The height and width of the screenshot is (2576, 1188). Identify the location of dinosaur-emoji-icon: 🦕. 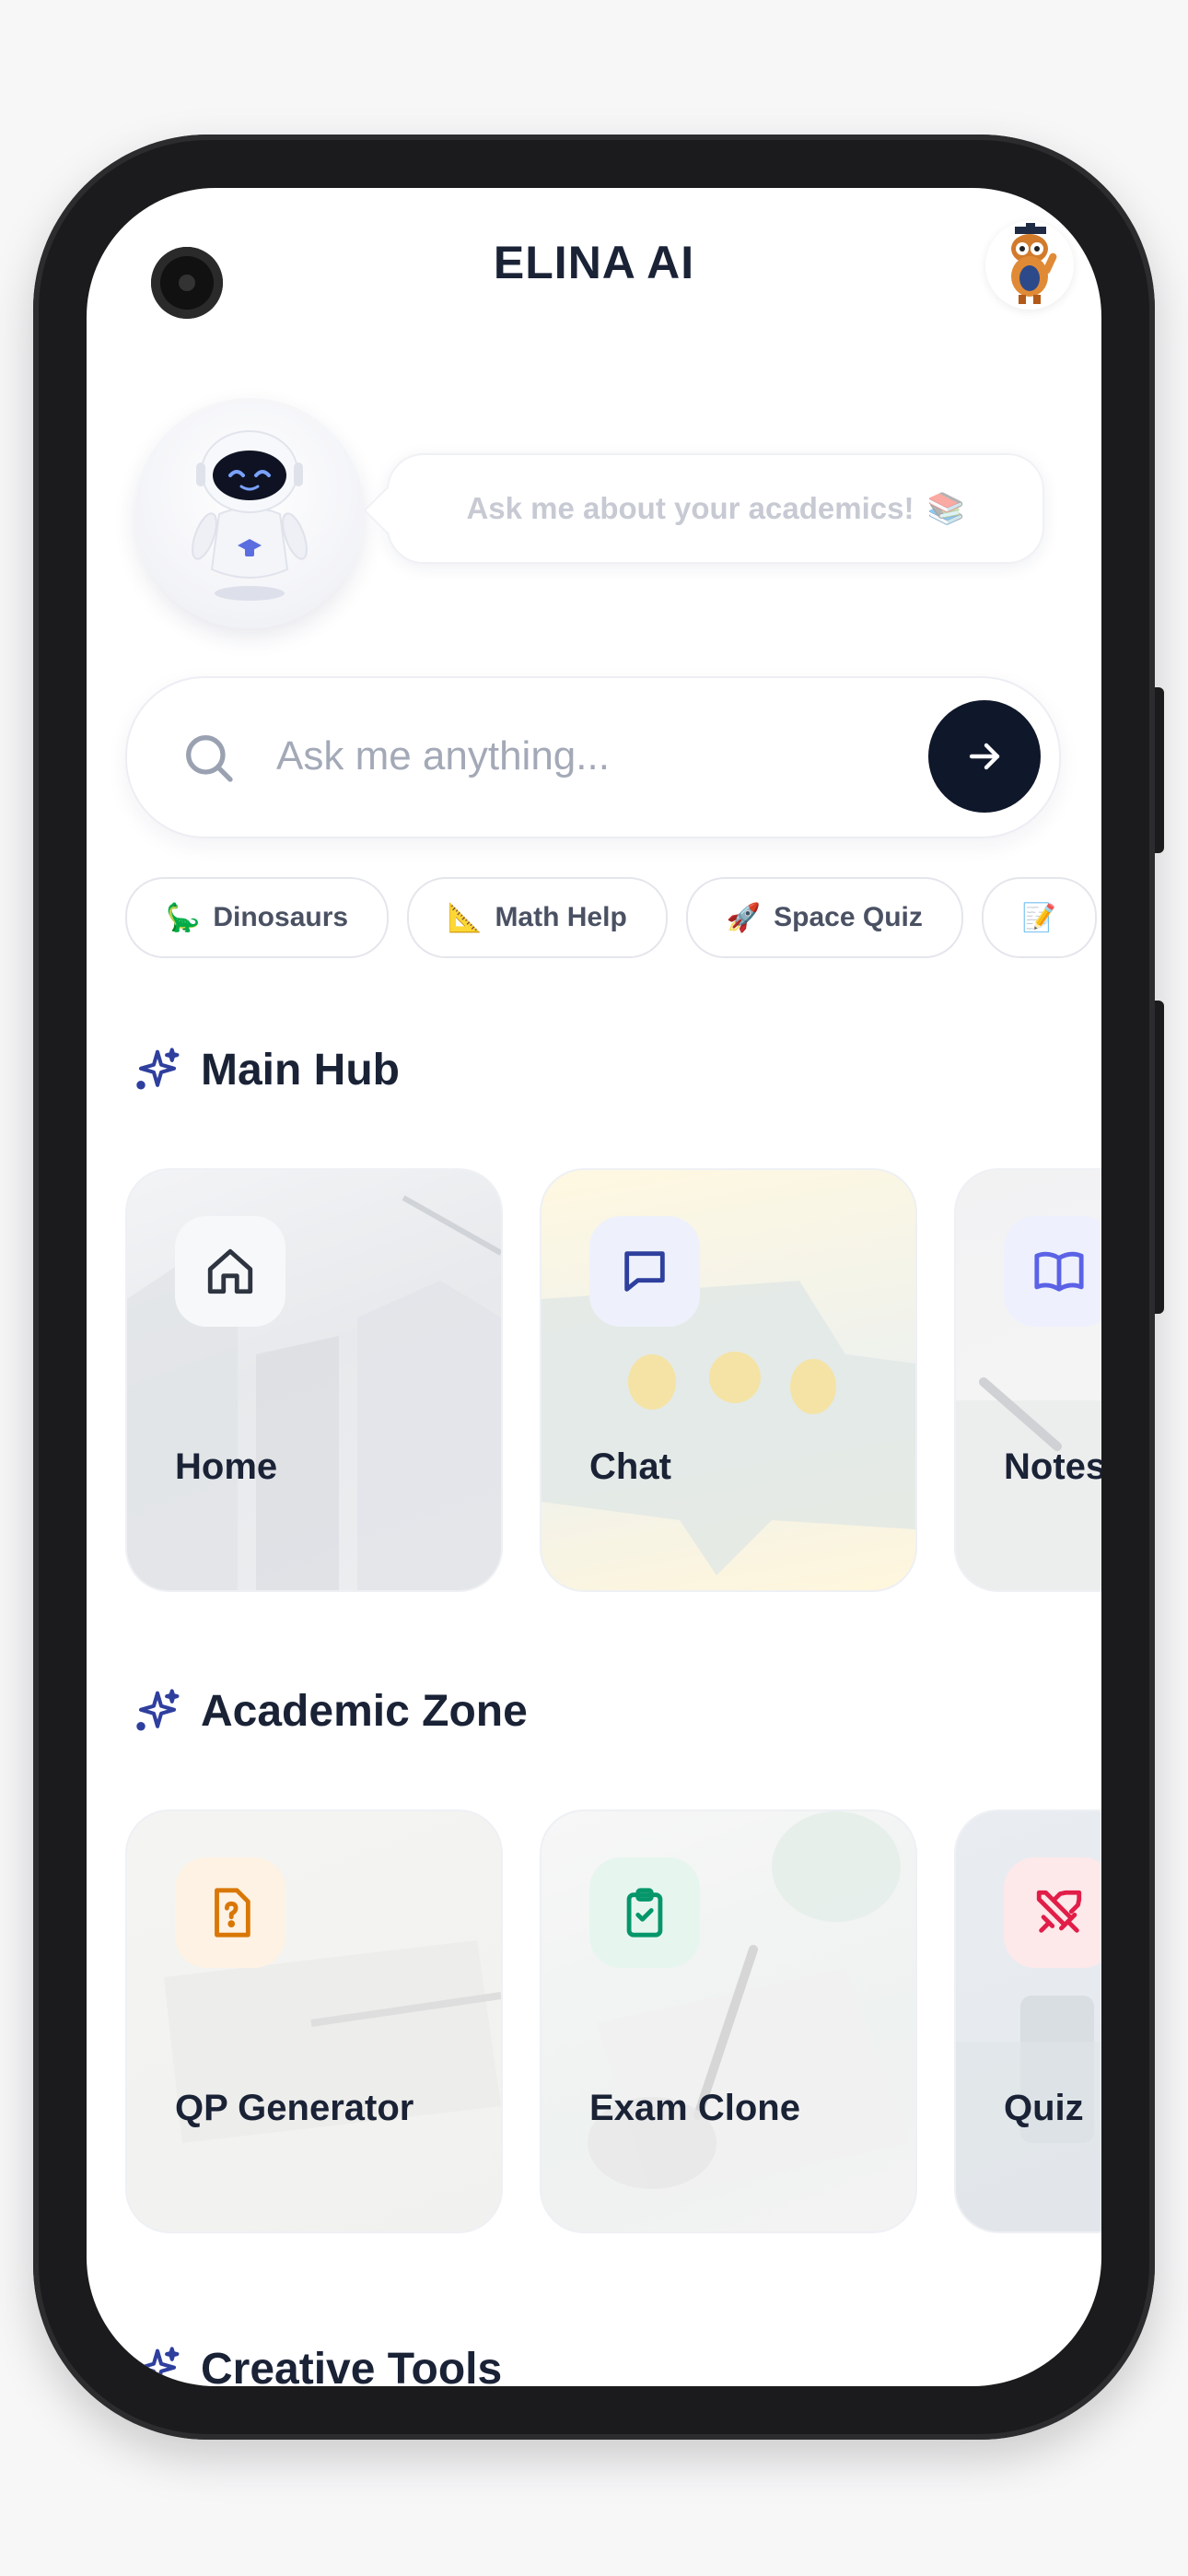
(183, 917).